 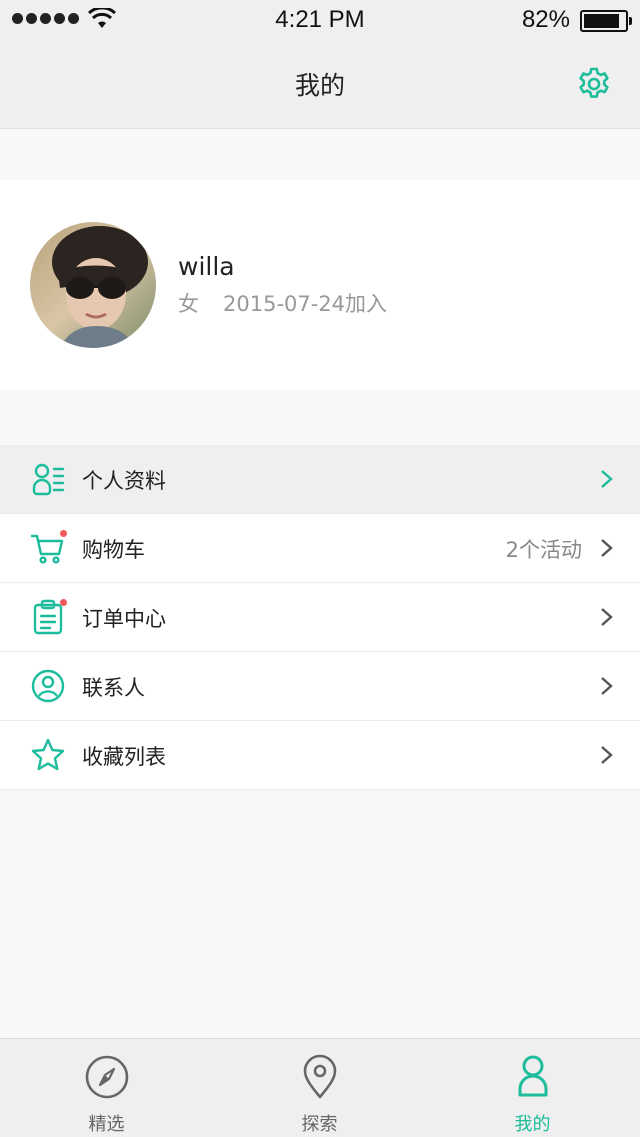 I want to click on status-bar: 4:21 PM 82%, so click(x=320, y=20).